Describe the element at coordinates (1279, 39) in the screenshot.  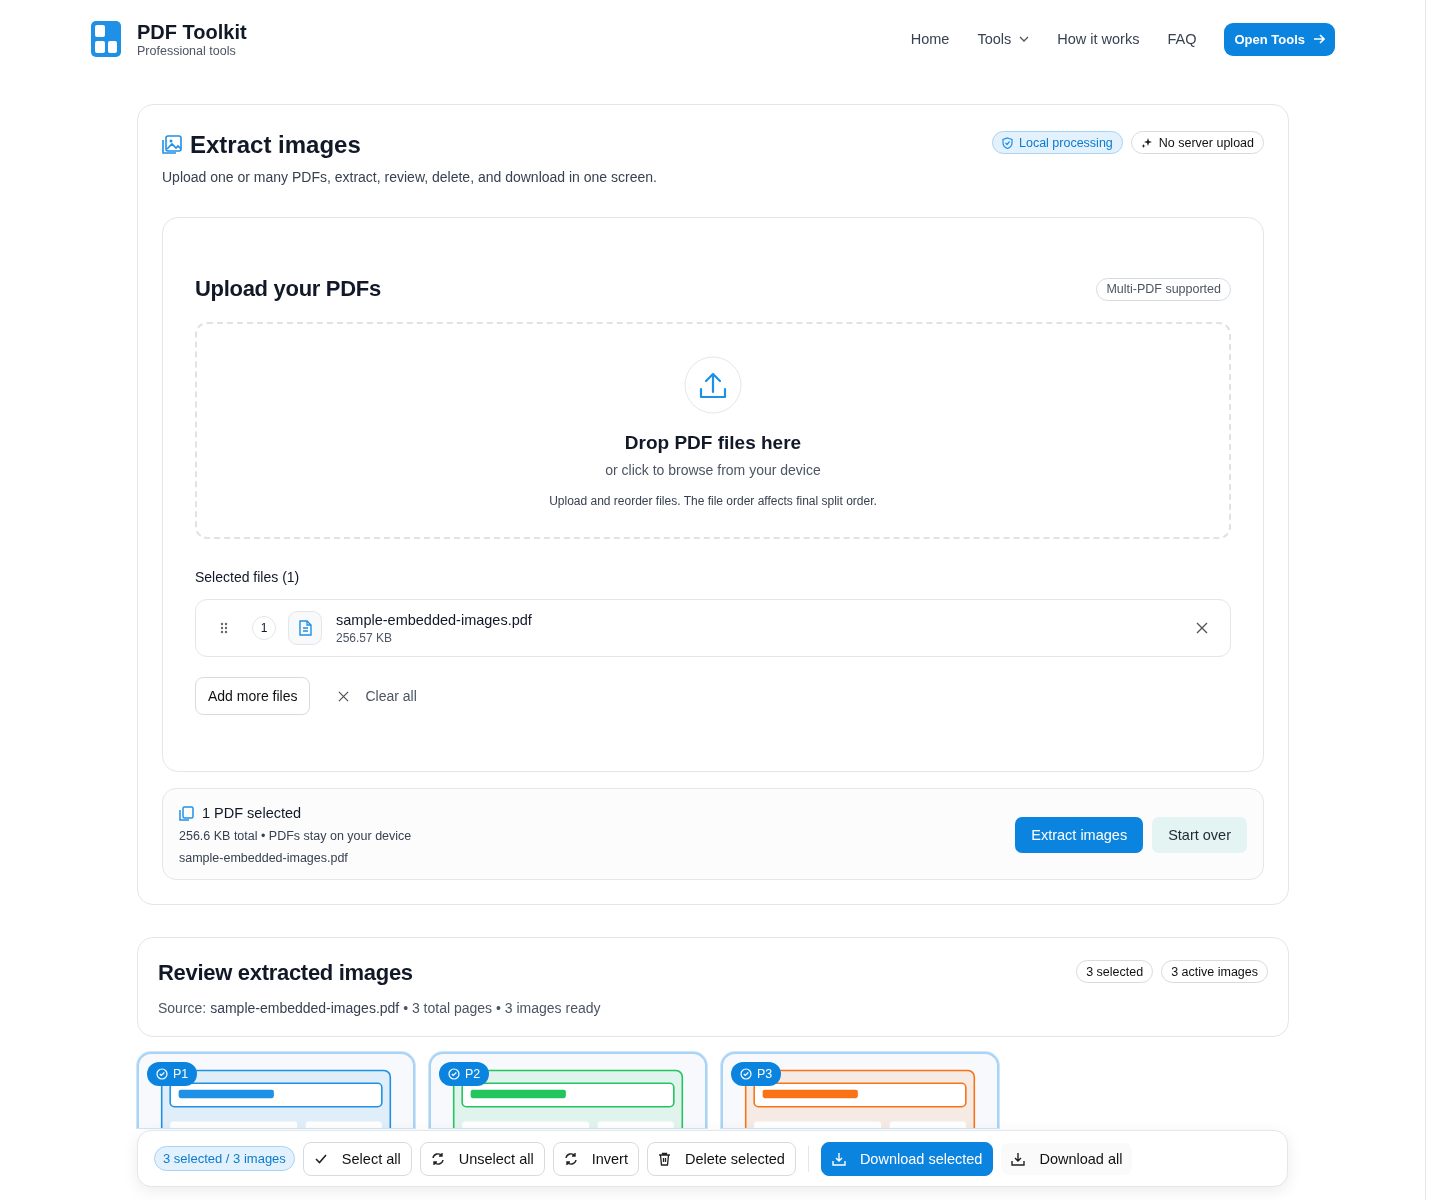
I see `open-tools-button: Open Tools` at that location.